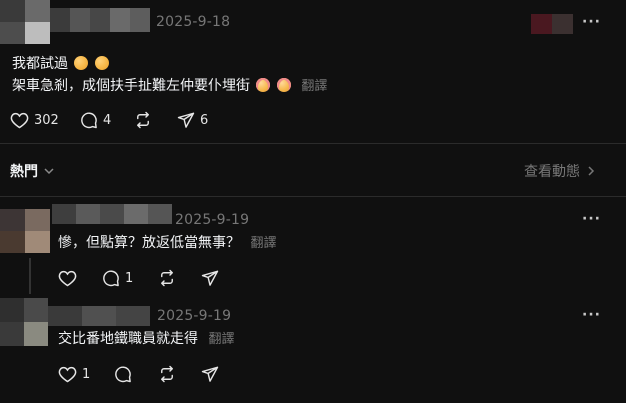 This screenshot has height=403, width=626. Describe the element at coordinates (131, 86) in the screenshot. I see `post-line-2-text: 架車急剎，成個扶手扯難左仲要仆埋街` at that location.